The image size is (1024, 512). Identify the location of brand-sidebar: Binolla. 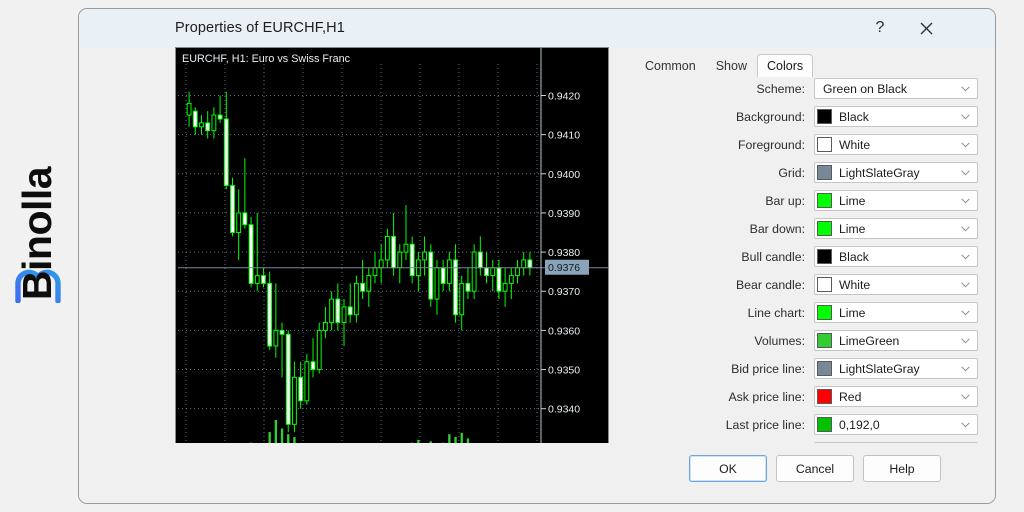
(38, 256).